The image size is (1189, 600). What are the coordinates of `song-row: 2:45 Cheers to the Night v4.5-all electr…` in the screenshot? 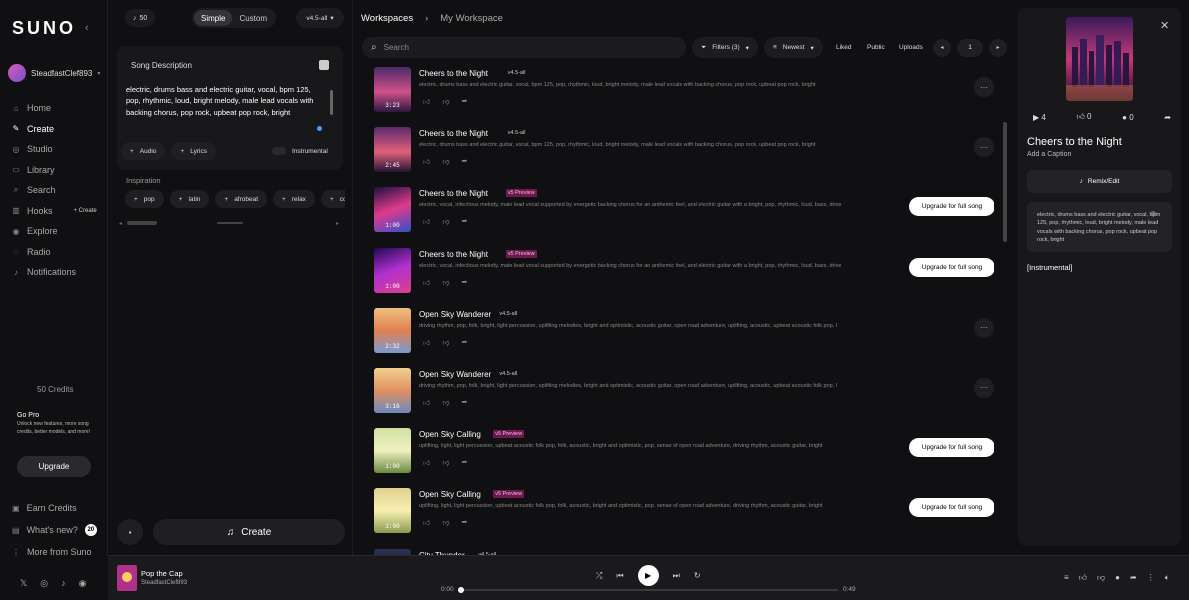 It's located at (684, 155).